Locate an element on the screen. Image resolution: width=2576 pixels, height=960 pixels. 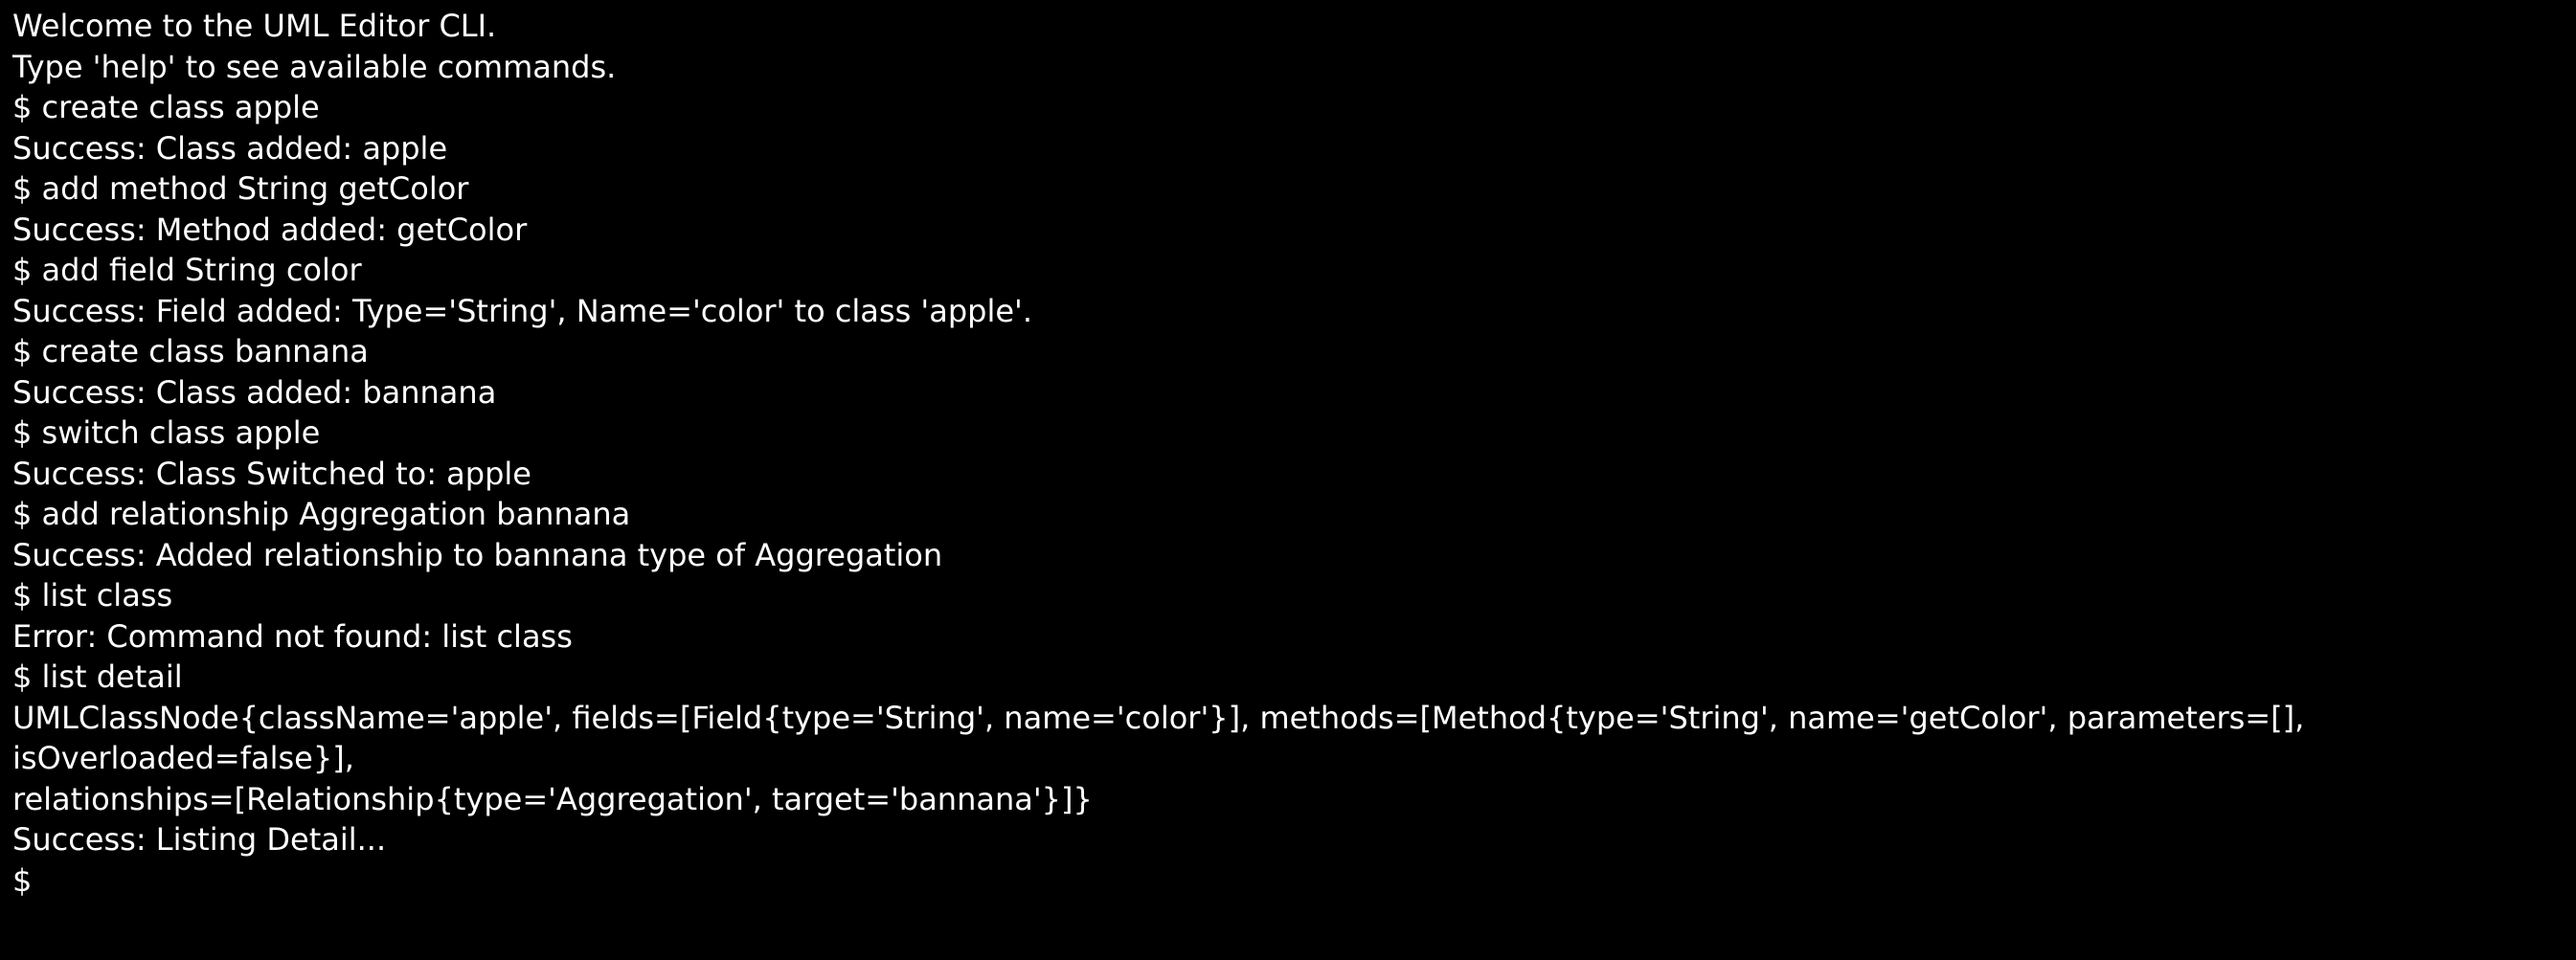
command-line-add-relationship: $ add relationship Aggregation bannana is located at coordinates (321, 514).